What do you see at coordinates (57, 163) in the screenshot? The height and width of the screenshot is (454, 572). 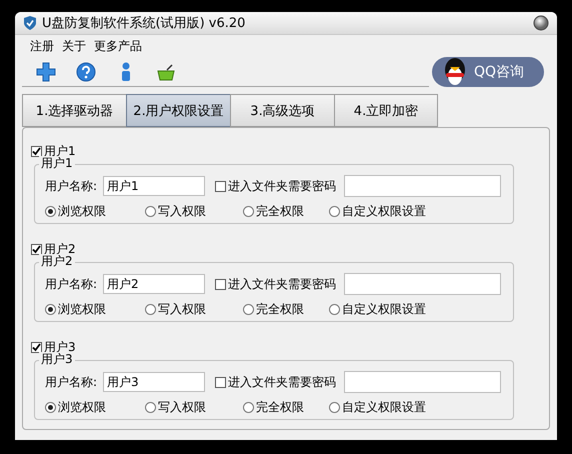 I see `group-title: 用户1` at bounding box center [57, 163].